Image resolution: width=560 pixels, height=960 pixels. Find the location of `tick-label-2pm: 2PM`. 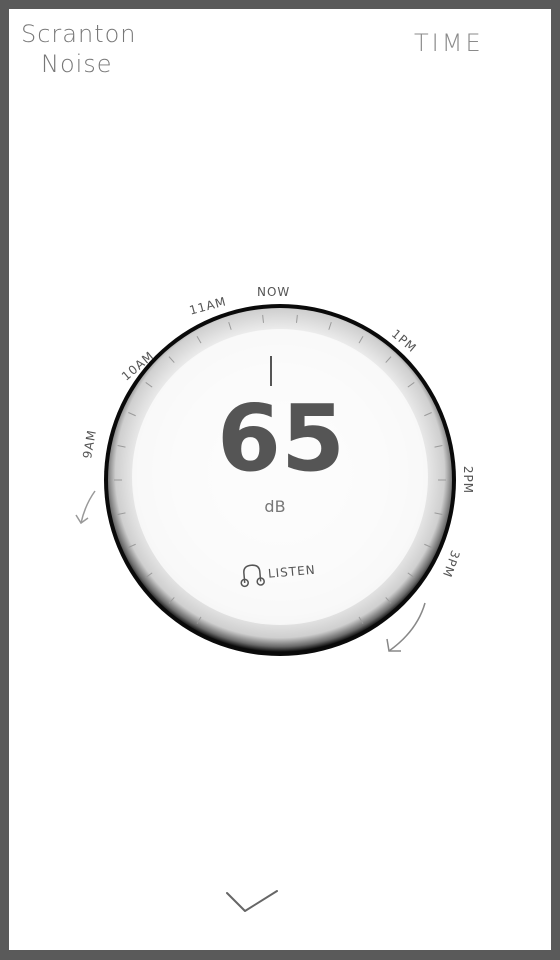

tick-label-2pm: 2PM is located at coordinates (468, 480).